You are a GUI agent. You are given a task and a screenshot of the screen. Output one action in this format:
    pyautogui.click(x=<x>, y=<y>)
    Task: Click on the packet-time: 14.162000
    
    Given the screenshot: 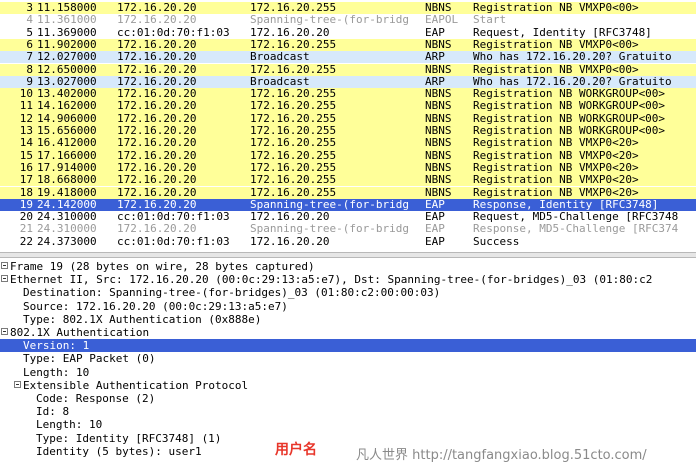 What is the action you would take?
    pyautogui.click(x=67, y=106)
    